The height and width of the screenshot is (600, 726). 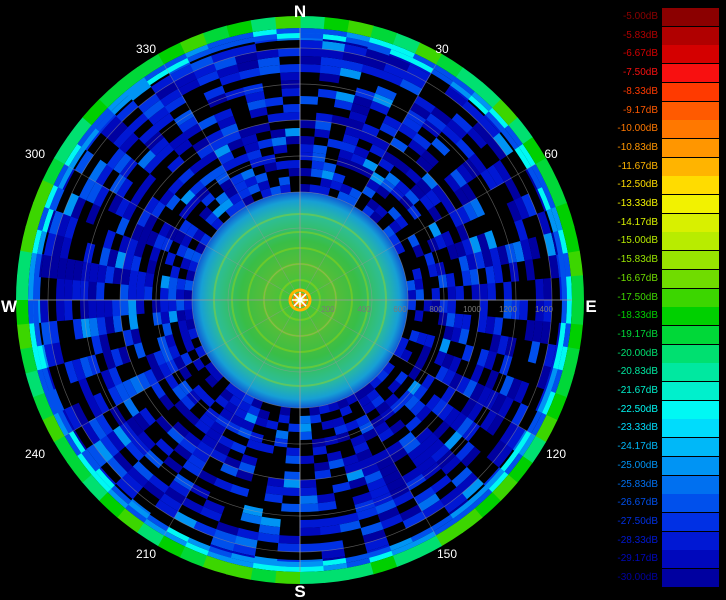 I want to click on range-label: 200, so click(x=328, y=309).